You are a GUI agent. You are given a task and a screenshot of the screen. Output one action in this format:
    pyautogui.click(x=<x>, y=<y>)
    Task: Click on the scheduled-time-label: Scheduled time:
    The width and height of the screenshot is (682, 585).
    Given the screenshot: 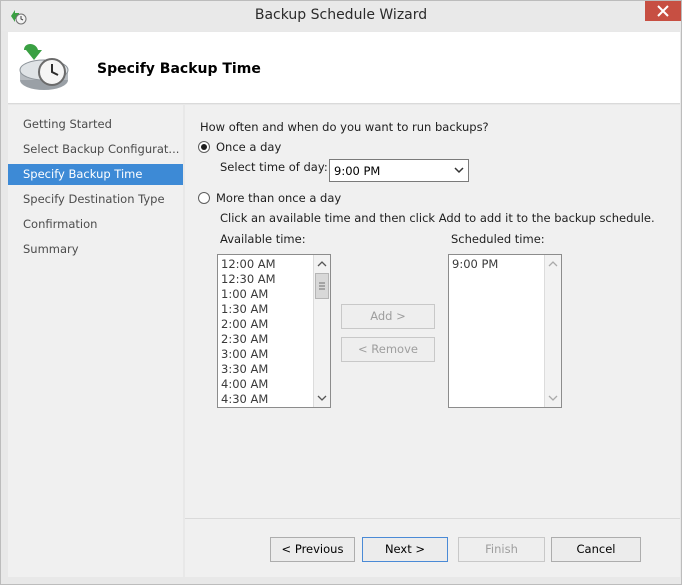 What is the action you would take?
    pyautogui.click(x=498, y=239)
    